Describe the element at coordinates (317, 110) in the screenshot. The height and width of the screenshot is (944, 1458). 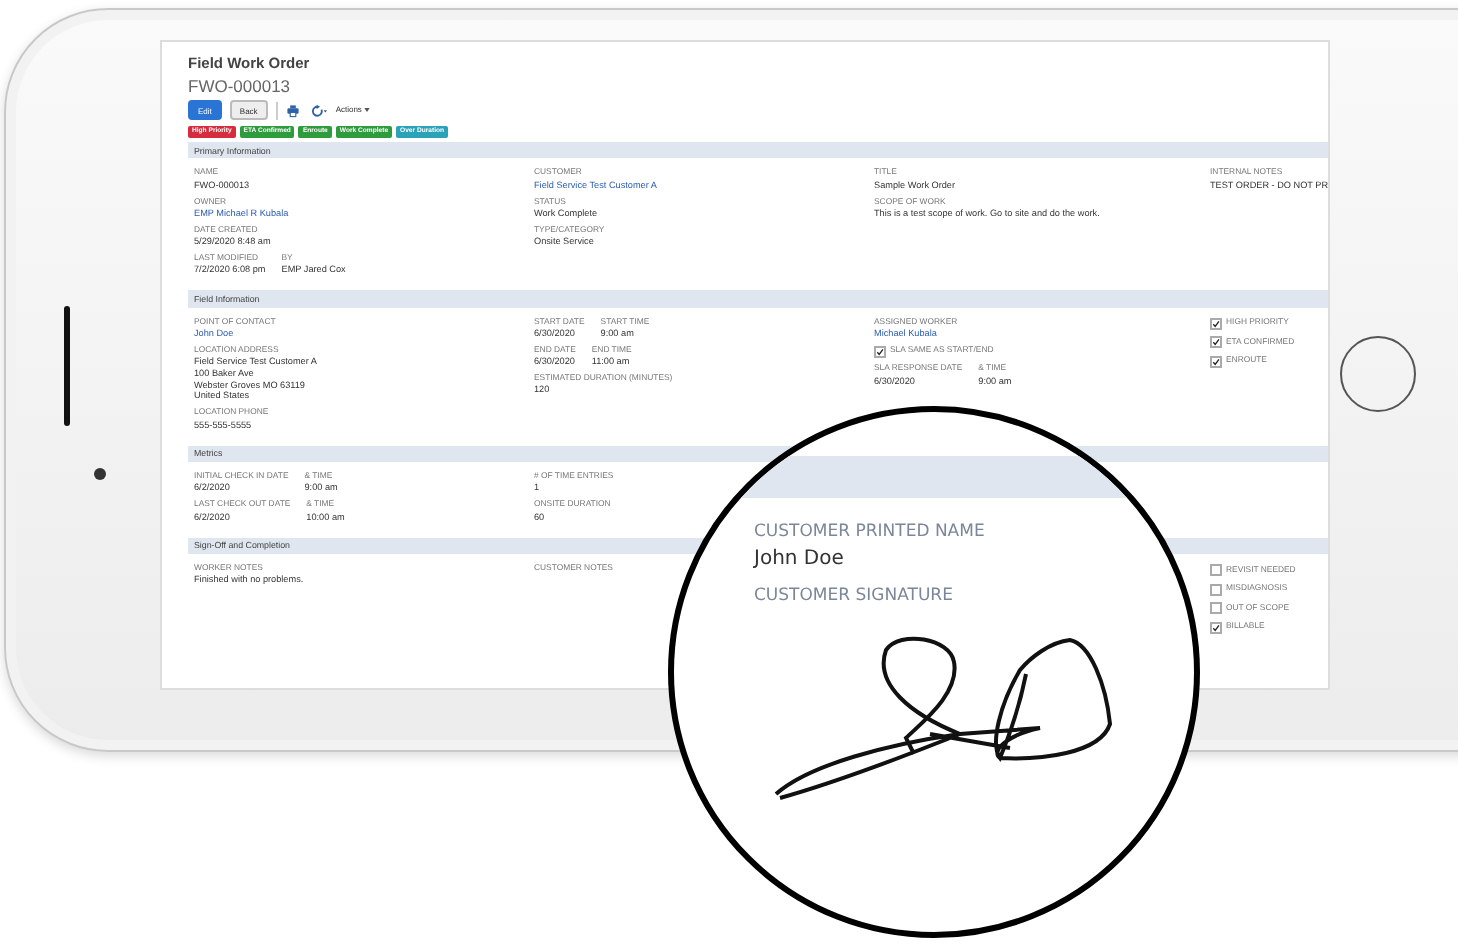
I see `refresh-icon` at that location.